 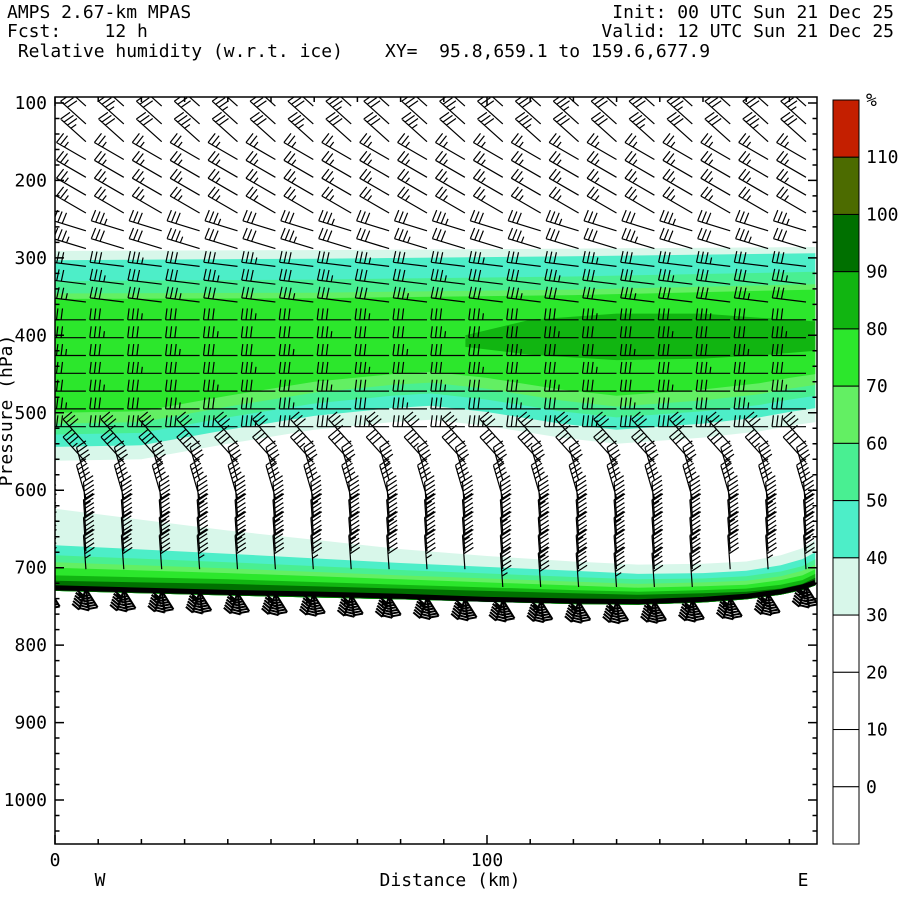 I want to click on svg-text: 600, so click(x=30, y=490).